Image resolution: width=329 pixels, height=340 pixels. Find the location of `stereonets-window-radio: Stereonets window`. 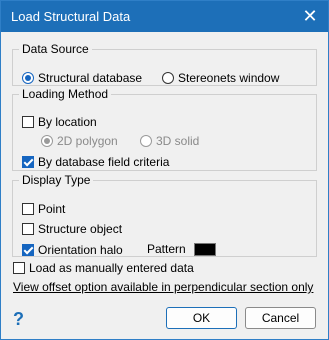

stereonets-window-radio: Stereonets window is located at coordinates (220, 78).